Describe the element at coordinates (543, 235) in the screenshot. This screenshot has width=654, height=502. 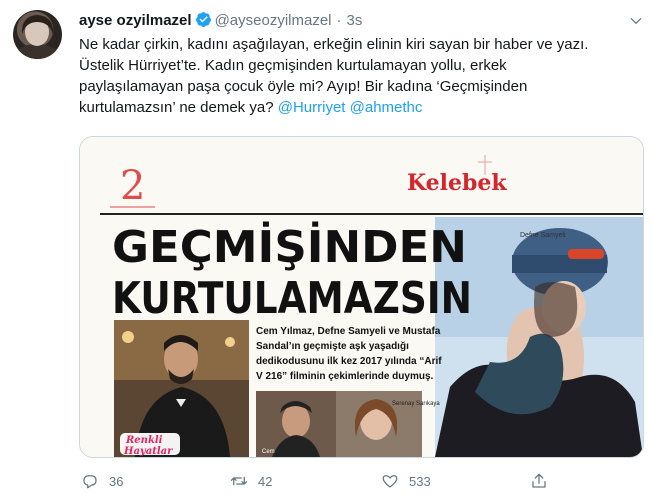
I see `photo-caption-defne: Defne Samyeli` at that location.